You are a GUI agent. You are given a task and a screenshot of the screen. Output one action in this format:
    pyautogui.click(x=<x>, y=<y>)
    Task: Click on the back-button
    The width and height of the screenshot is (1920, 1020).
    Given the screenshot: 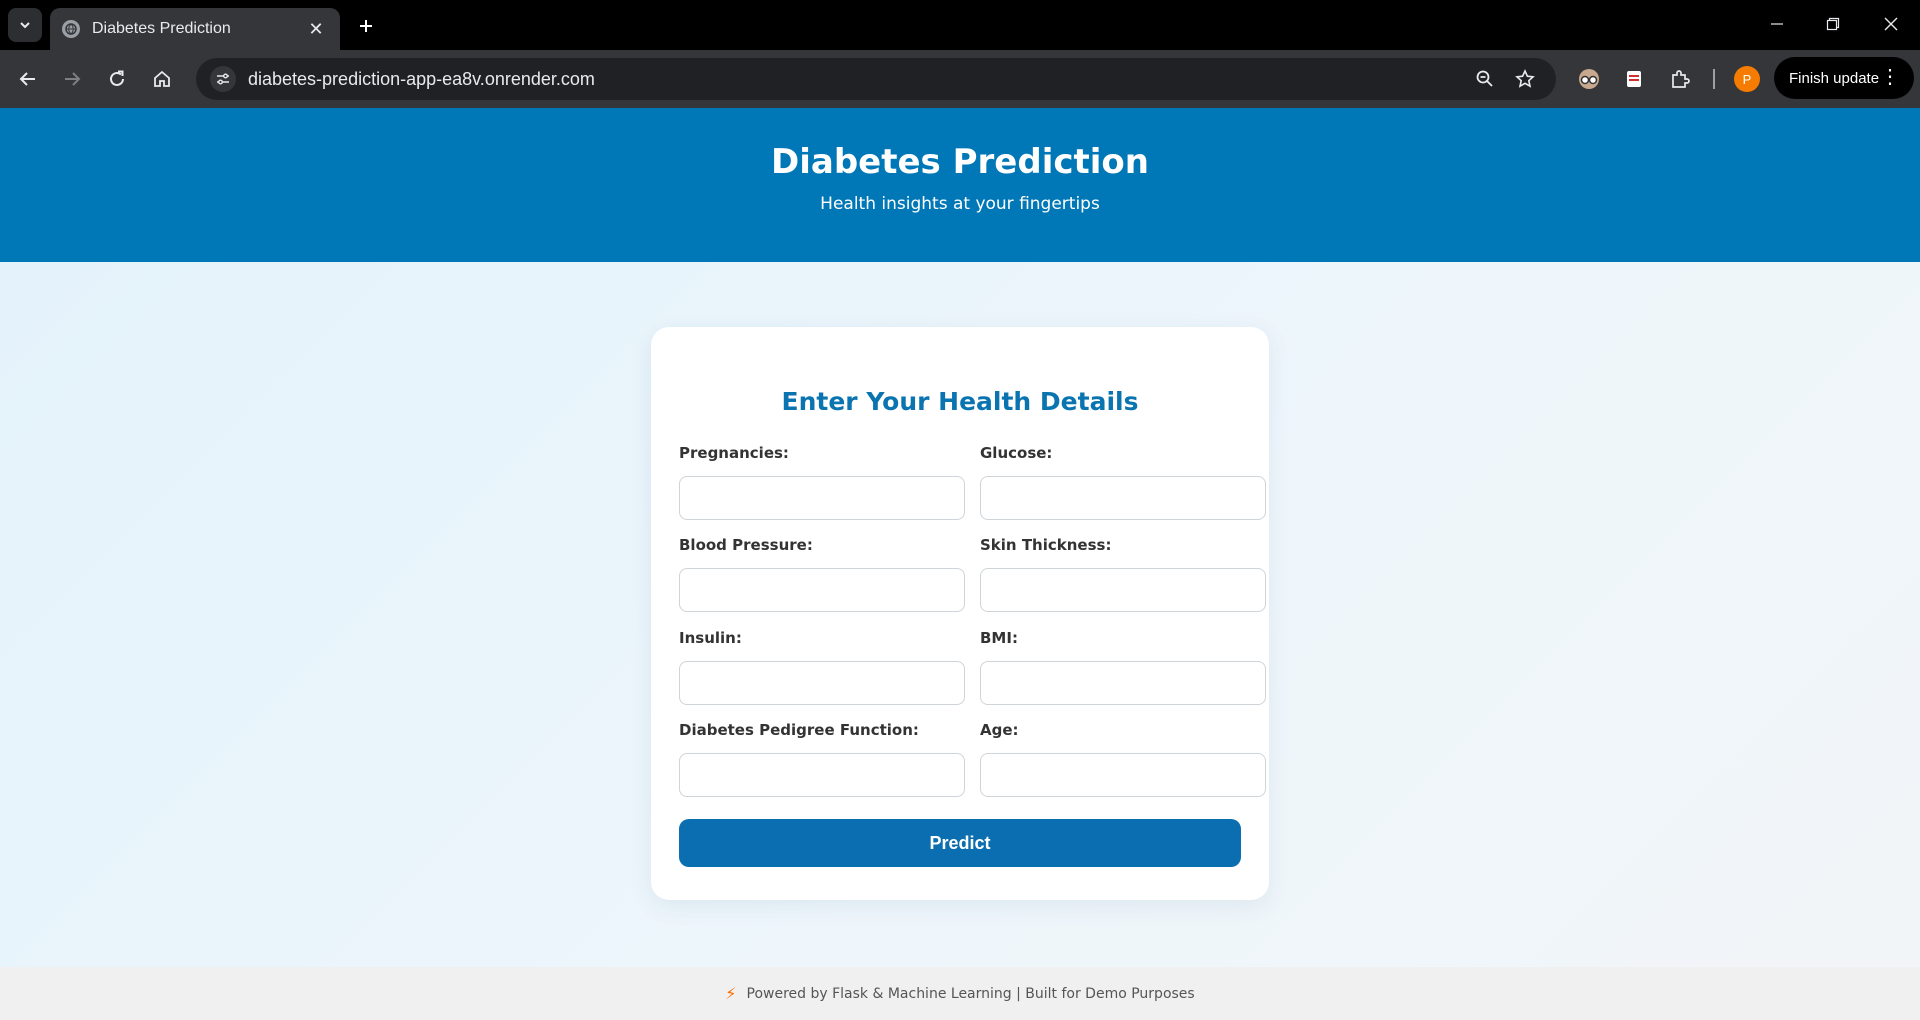 What is the action you would take?
    pyautogui.click(x=28, y=79)
    